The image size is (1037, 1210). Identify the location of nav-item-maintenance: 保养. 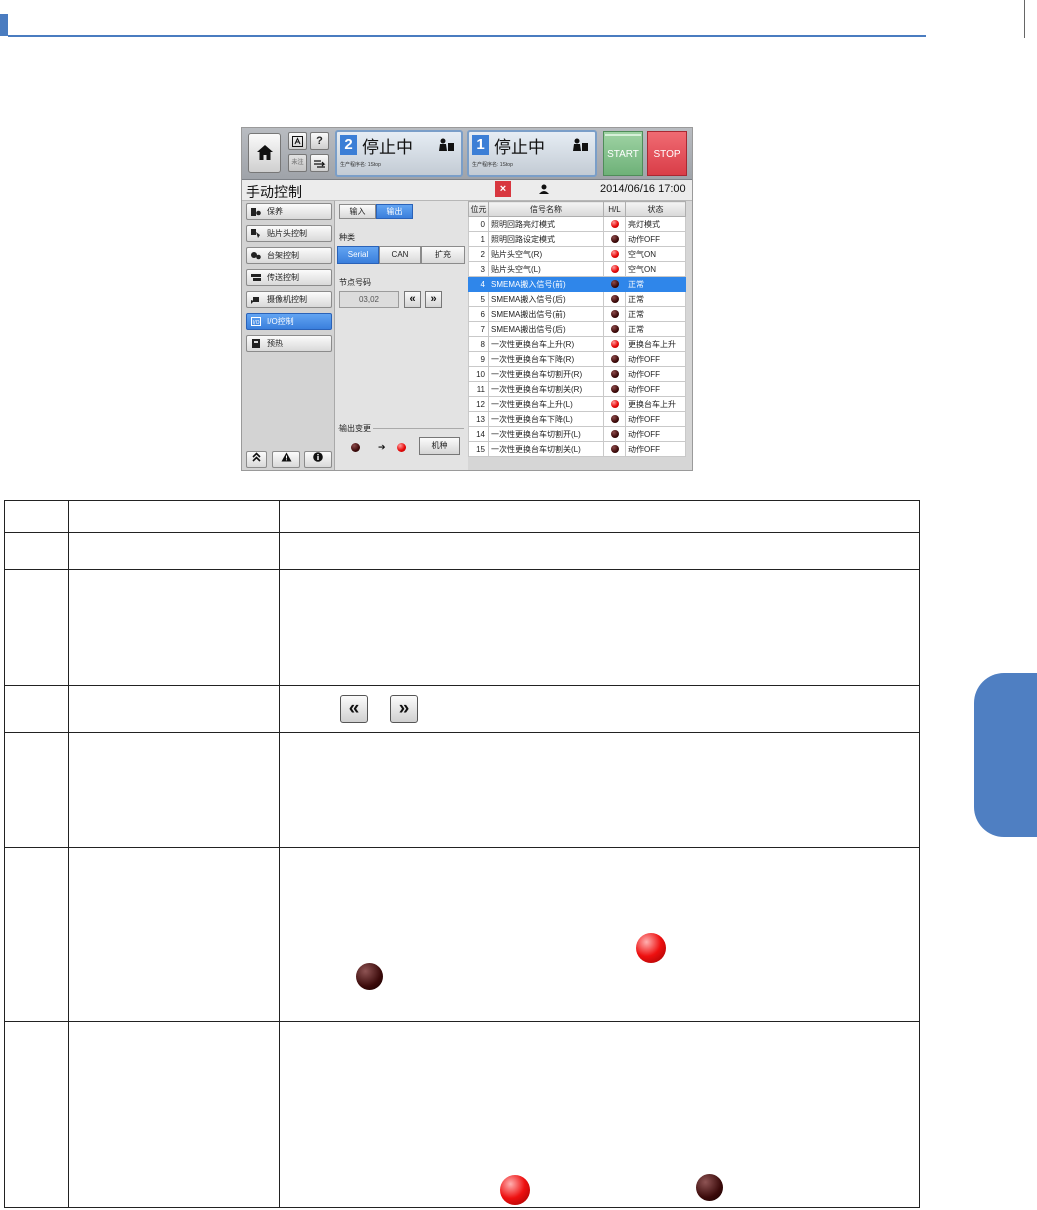
(289, 211).